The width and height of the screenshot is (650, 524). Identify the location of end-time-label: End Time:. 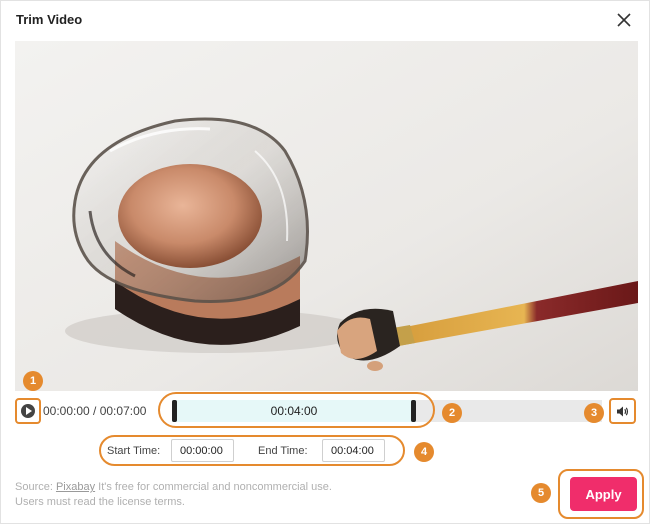
(283, 451).